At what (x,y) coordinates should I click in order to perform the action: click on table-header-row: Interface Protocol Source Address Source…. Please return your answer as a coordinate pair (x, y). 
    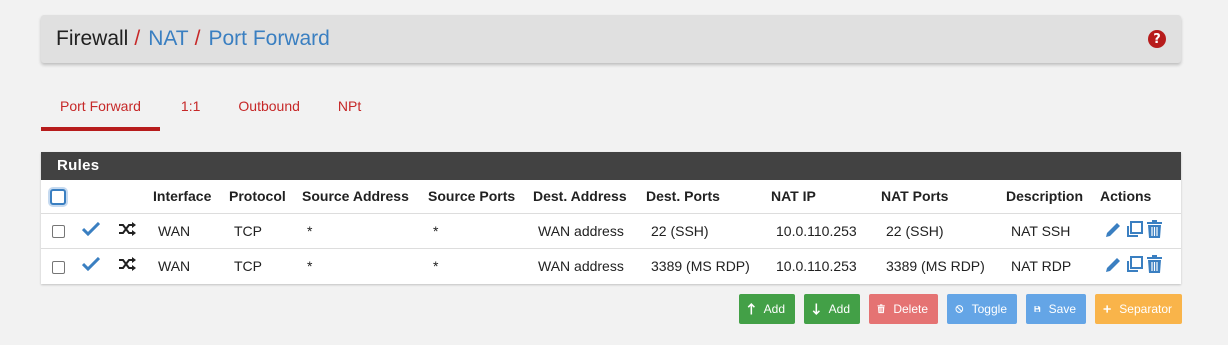
    Looking at the image, I should click on (611, 196).